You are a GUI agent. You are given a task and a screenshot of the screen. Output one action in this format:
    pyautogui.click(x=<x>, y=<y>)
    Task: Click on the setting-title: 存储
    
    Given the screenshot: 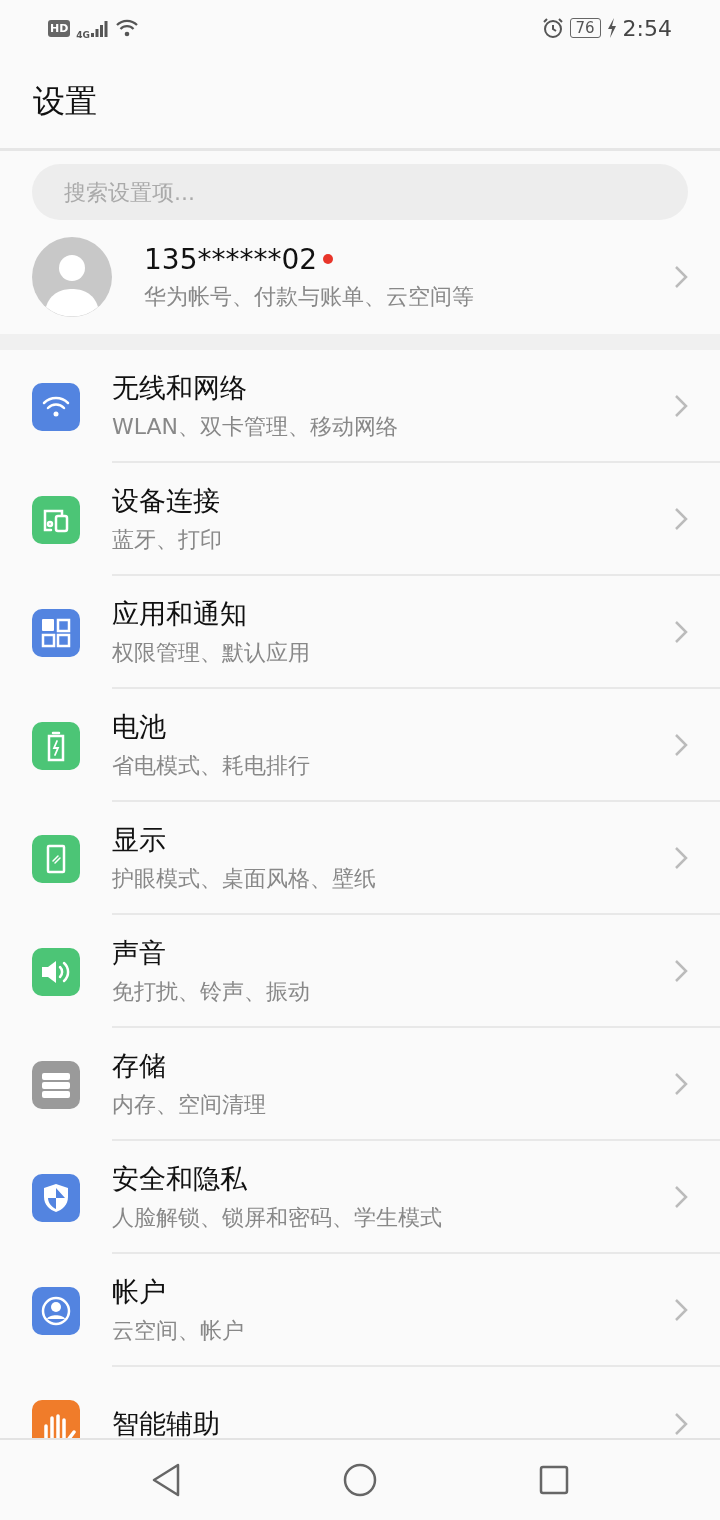 What is the action you would take?
    pyautogui.click(x=393, y=1065)
    